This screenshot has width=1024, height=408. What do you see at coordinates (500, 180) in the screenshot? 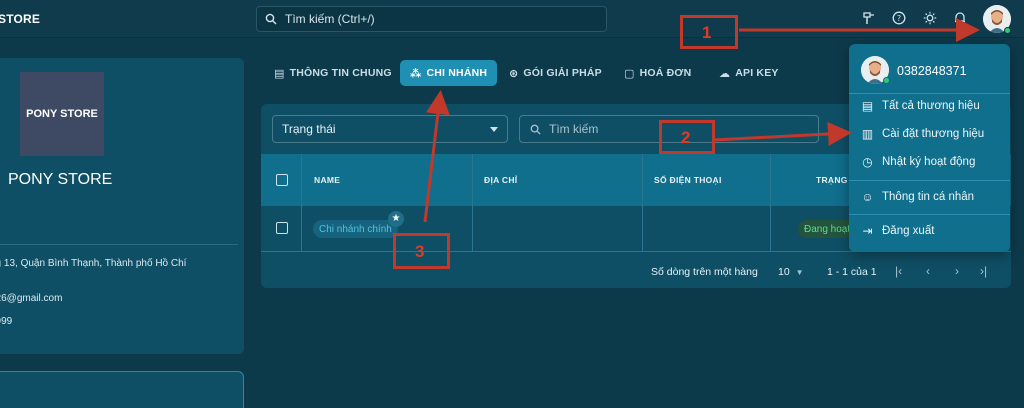
I see `column-header-address: ĐỊA CHỈ` at bounding box center [500, 180].